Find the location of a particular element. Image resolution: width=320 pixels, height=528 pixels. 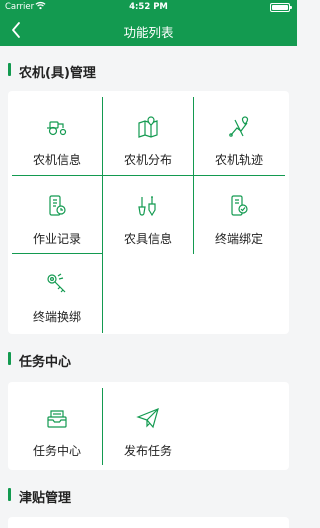

map-pin-icon is located at coordinates (148, 127).